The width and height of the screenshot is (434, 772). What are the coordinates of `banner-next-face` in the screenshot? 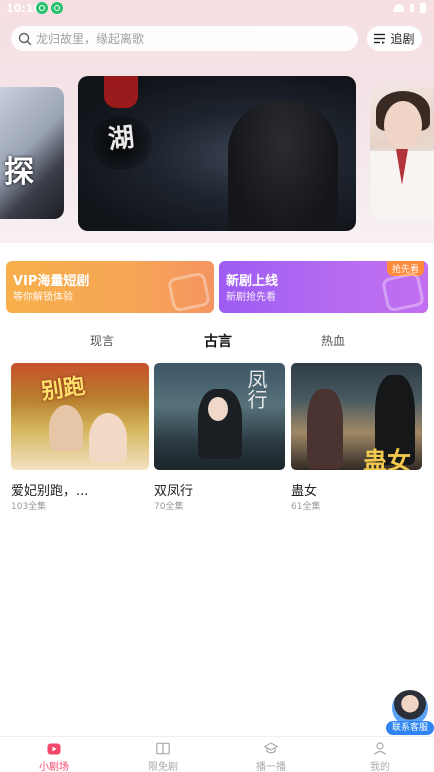 It's located at (403, 125).